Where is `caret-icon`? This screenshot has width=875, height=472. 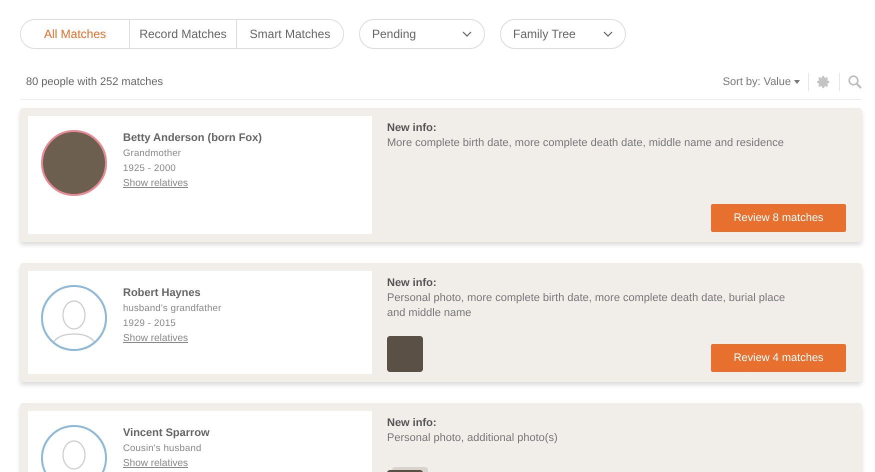 caret-icon is located at coordinates (797, 82).